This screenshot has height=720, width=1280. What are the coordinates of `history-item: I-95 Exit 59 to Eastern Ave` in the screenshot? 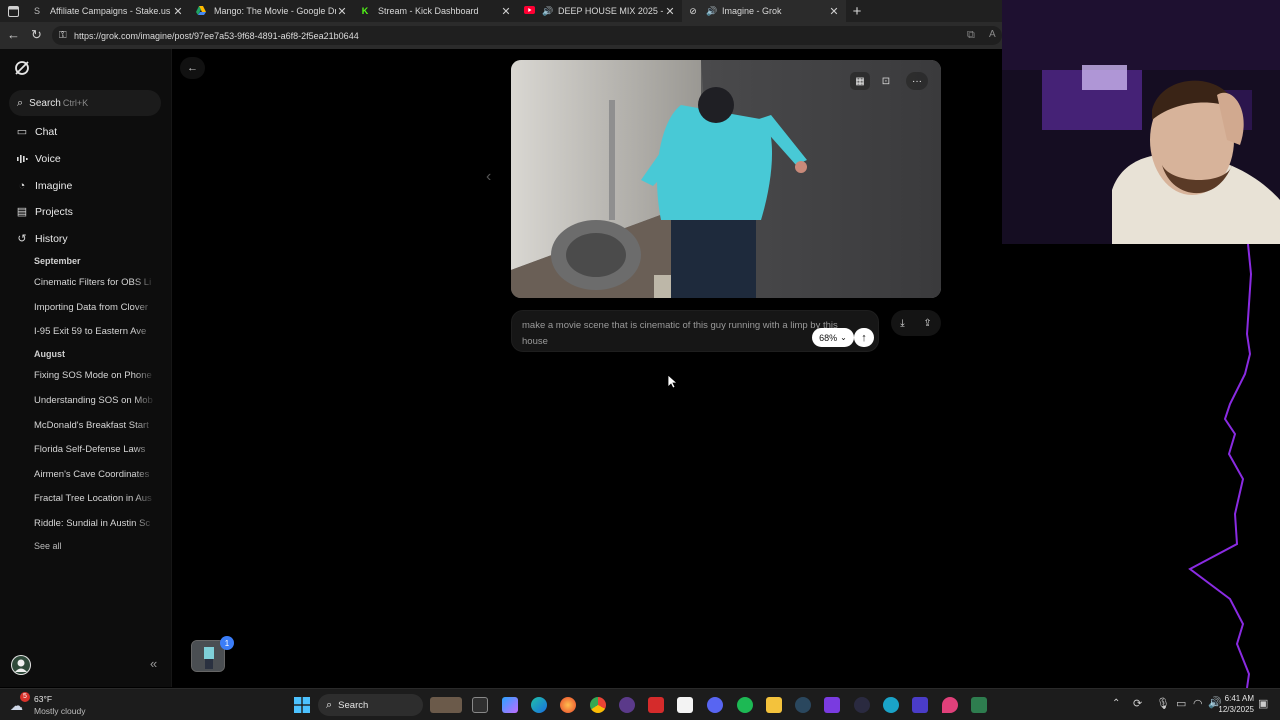 It's located at (95, 331).